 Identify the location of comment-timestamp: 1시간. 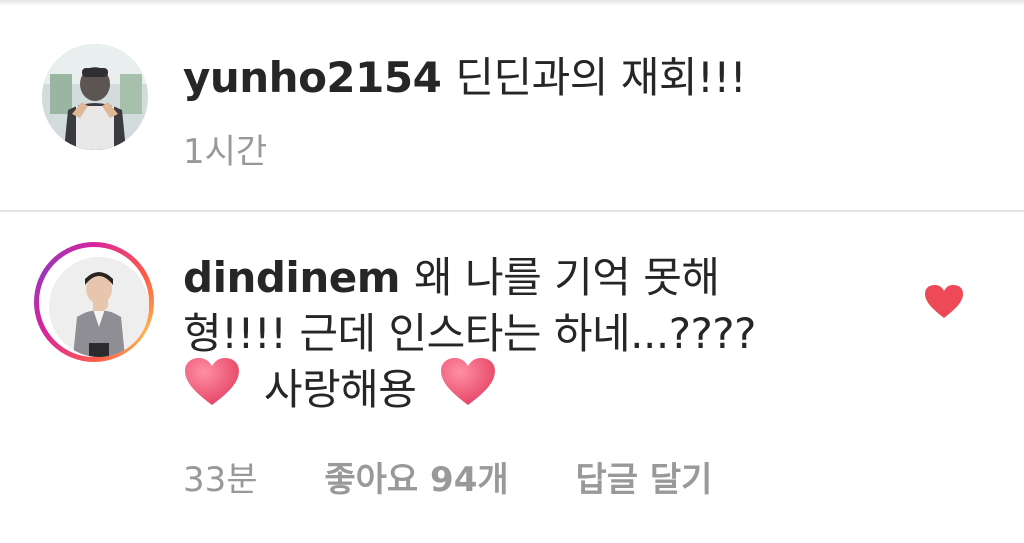
(225, 152).